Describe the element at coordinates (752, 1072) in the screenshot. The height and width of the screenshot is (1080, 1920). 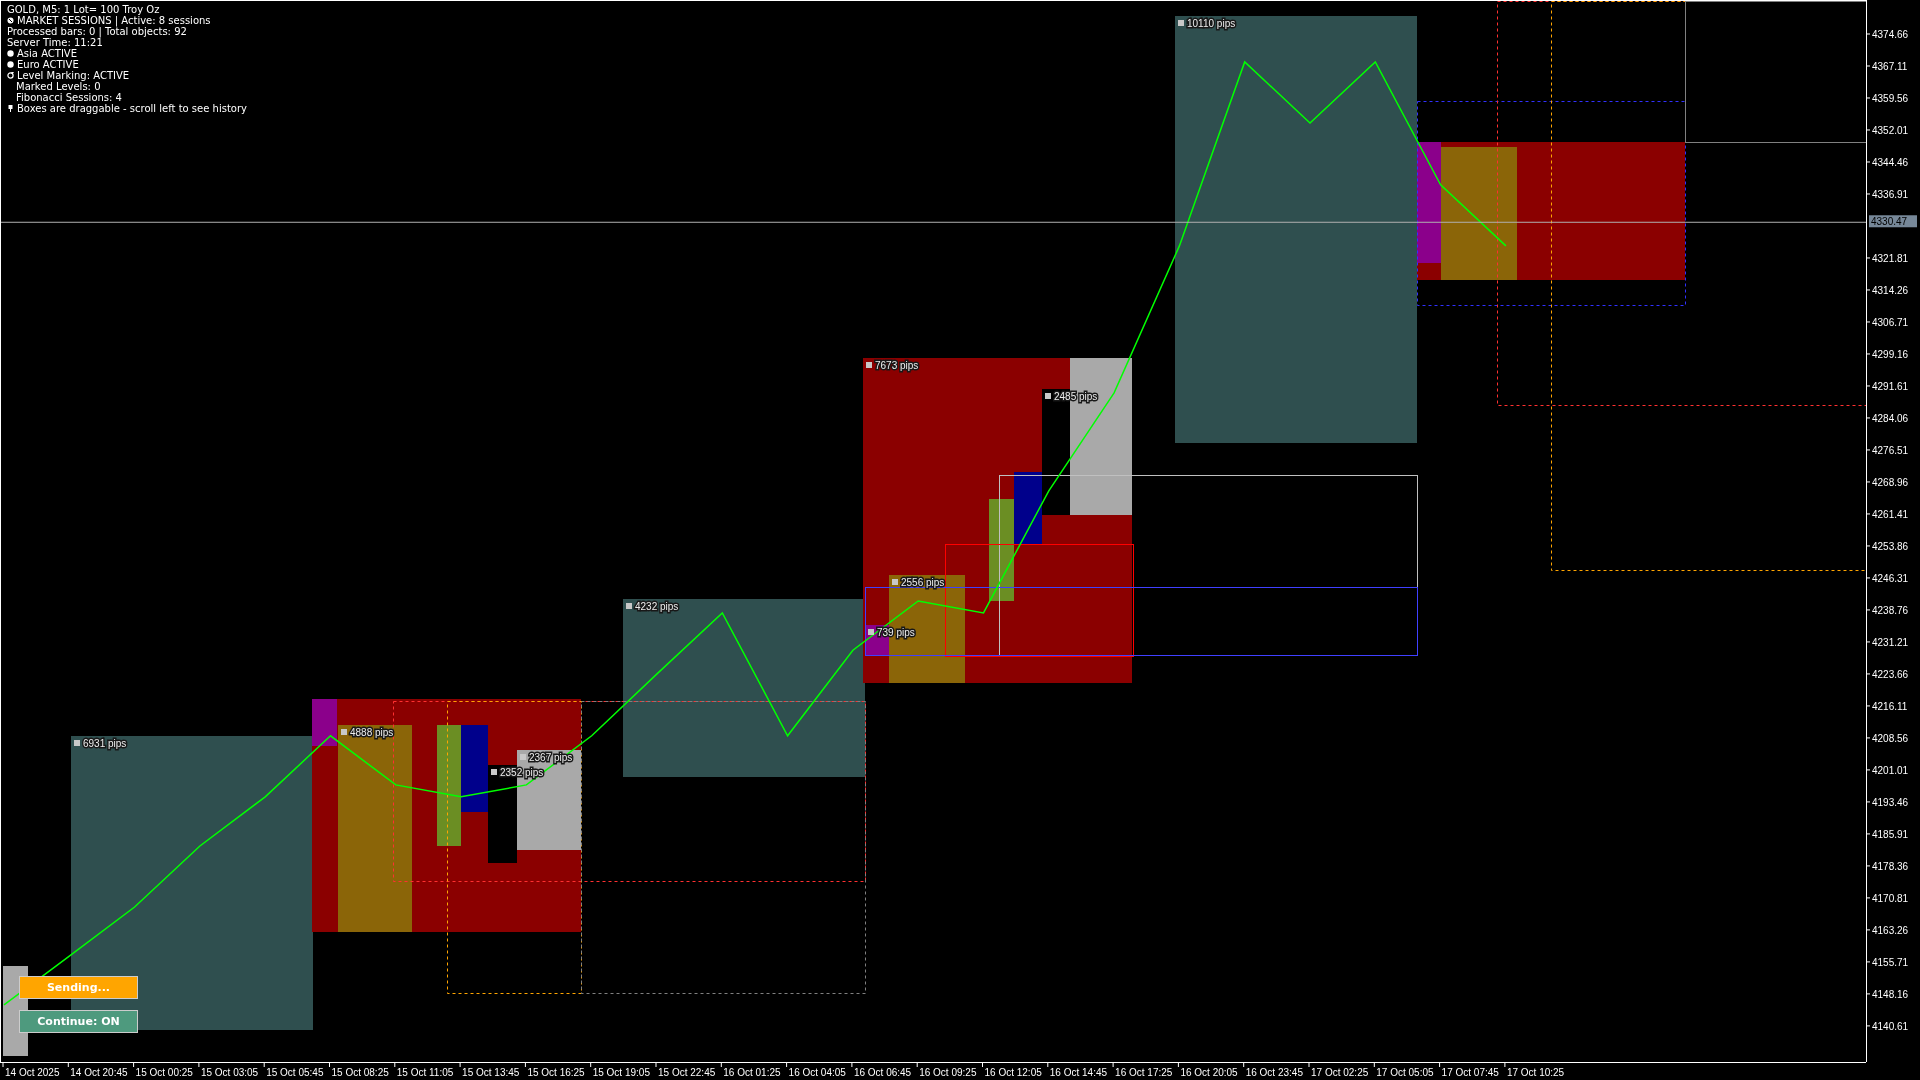
I see `x-tick-label: 16 Oct 01:25` at that location.